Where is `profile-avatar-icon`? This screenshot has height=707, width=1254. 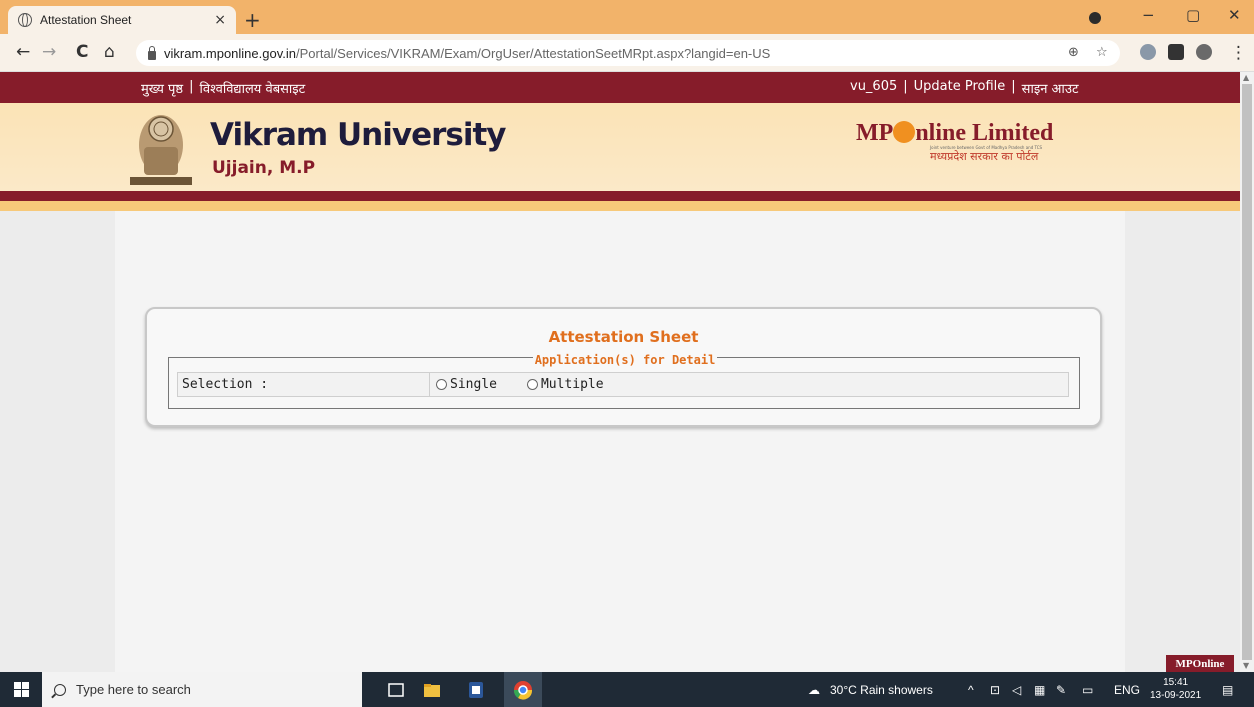
profile-avatar-icon is located at coordinates (1204, 52).